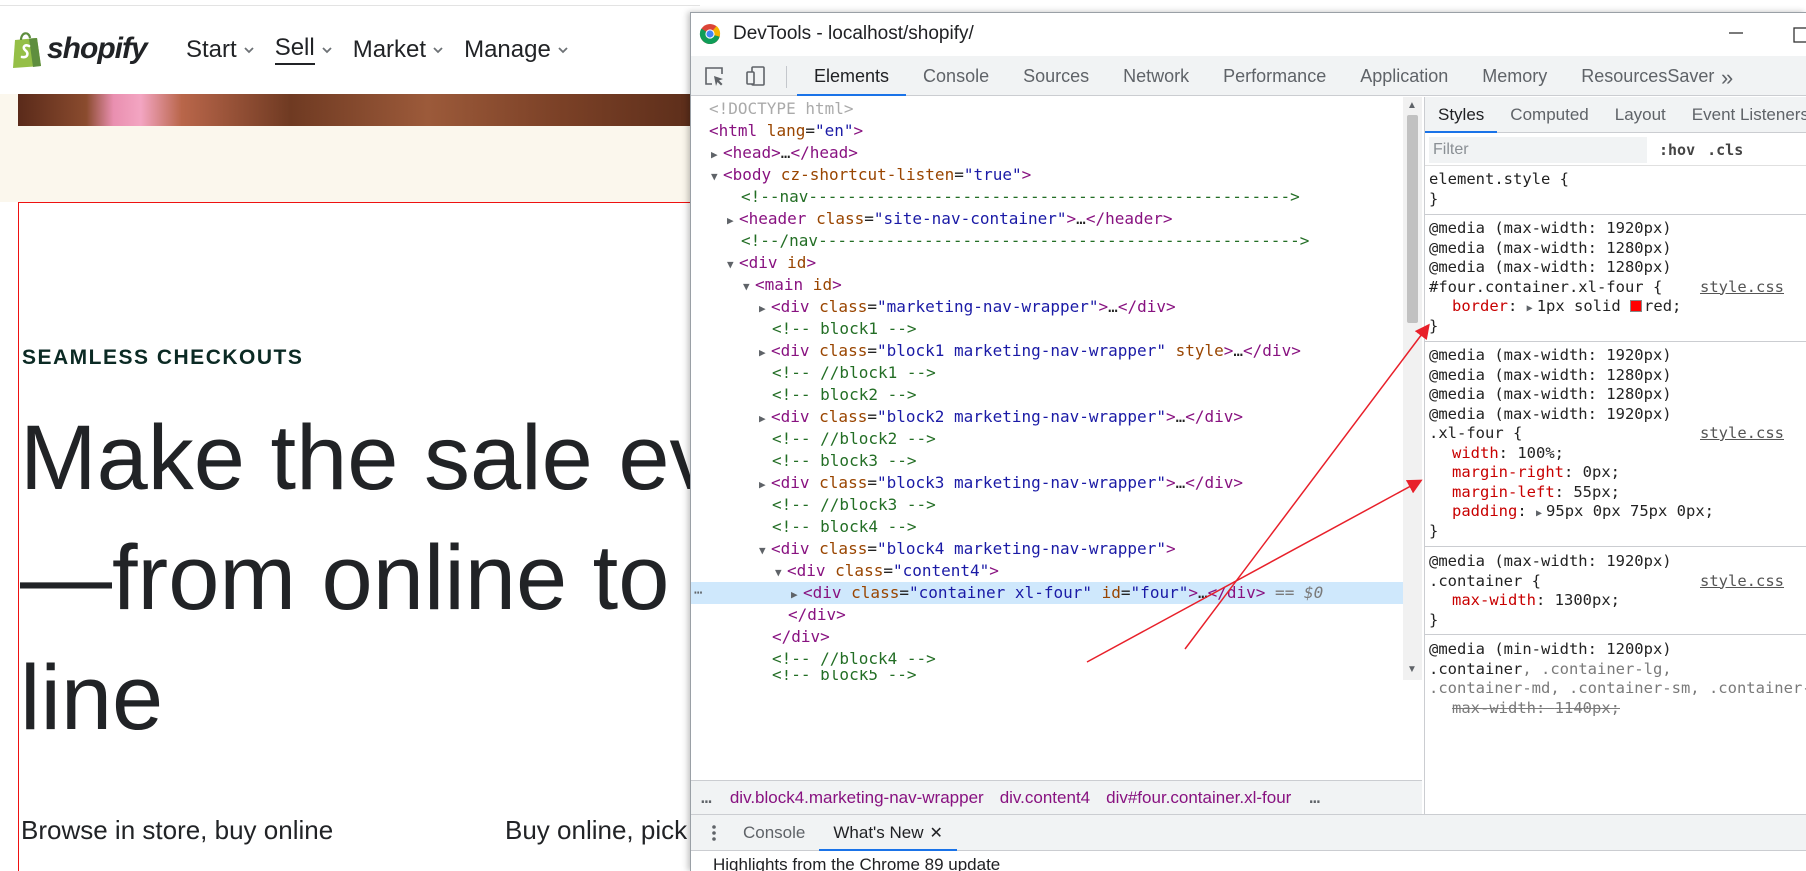  Describe the element at coordinates (1615, 307) in the screenshot. I see `css-property-border: border: ▶ 1px solid red;` at that location.